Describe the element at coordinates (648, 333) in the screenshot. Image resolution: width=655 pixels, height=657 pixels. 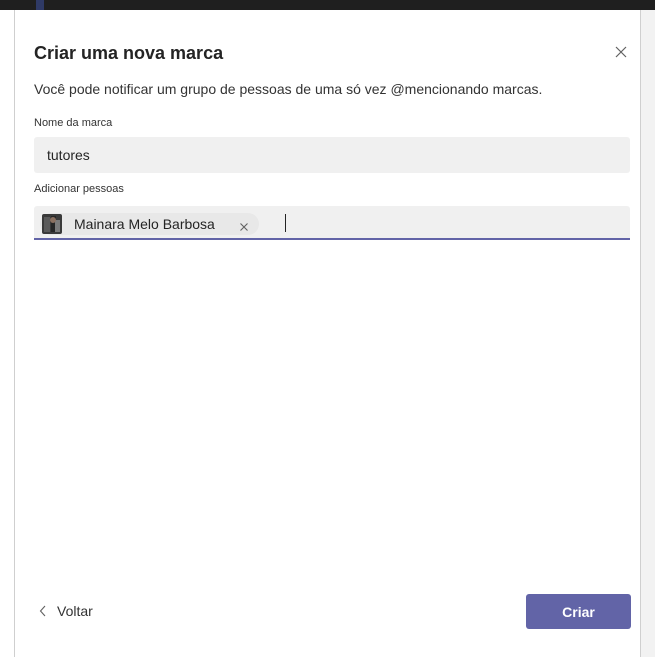
I see `right-gutter` at that location.